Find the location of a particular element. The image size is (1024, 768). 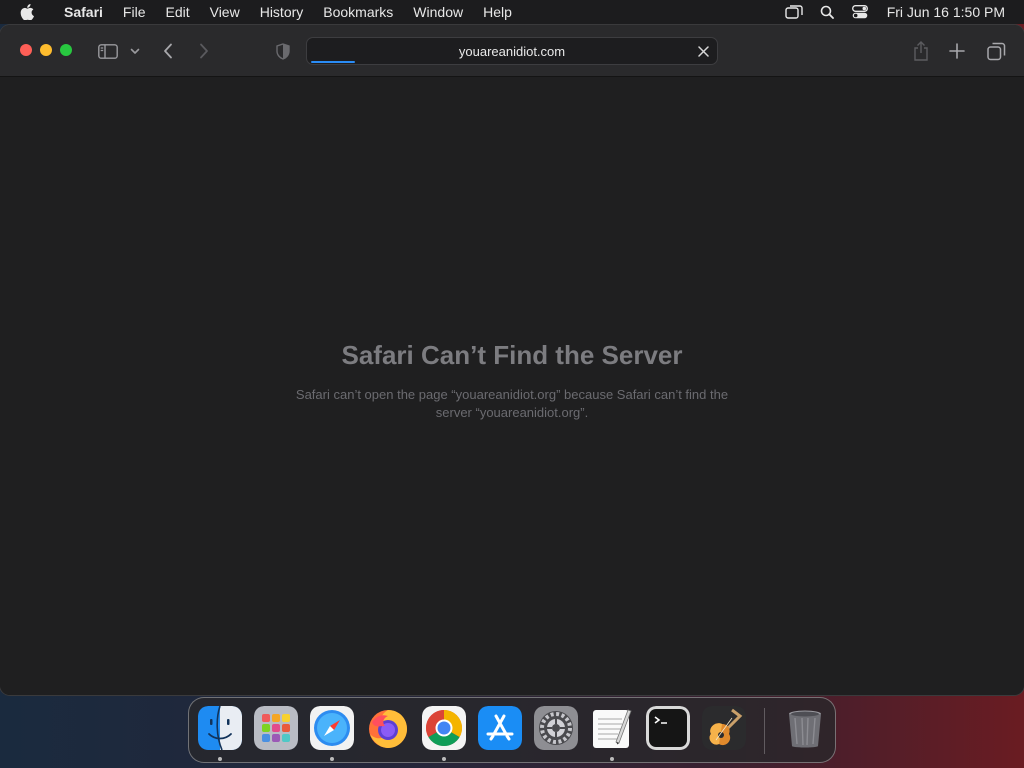

menu-edit: Edit is located at coordinates (177, 12).